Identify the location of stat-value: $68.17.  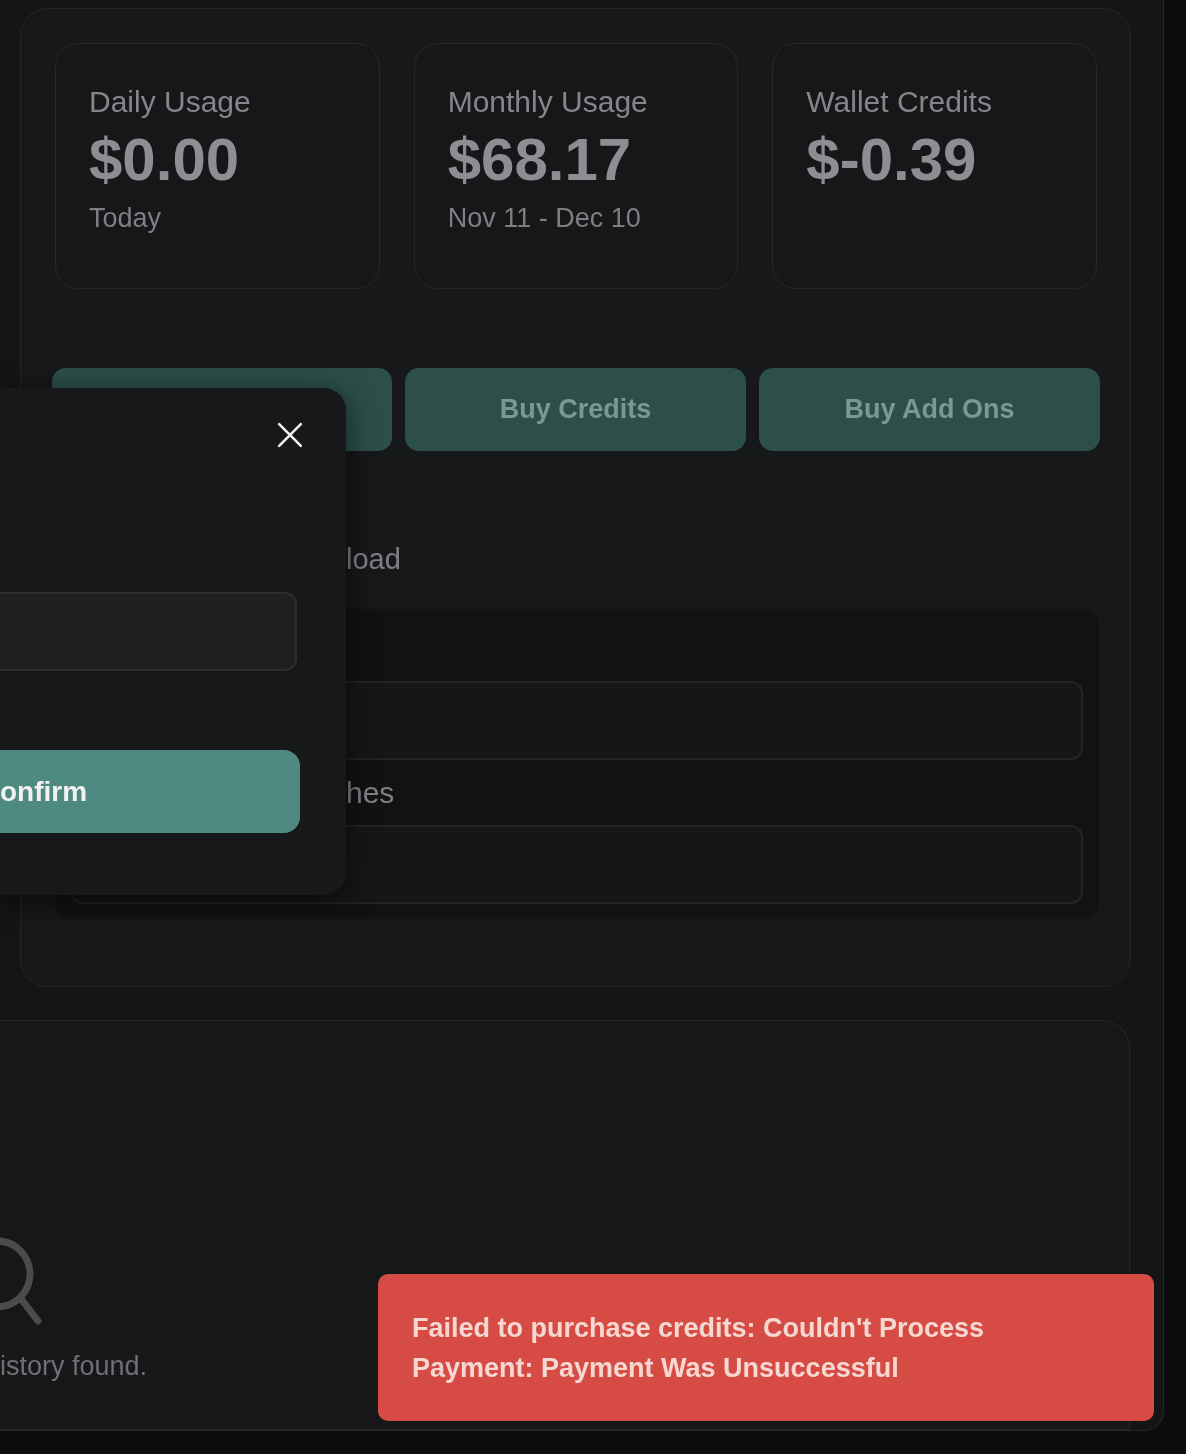
(540, 160).